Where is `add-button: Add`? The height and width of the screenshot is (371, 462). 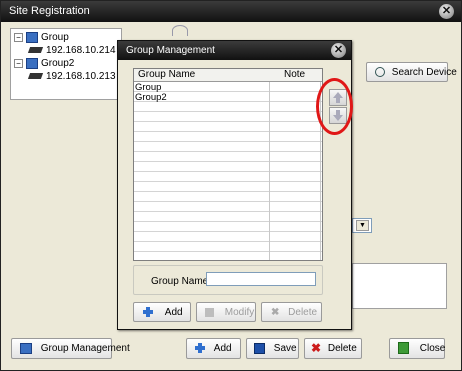 add-button: Add is located at coordinates (213, 348).